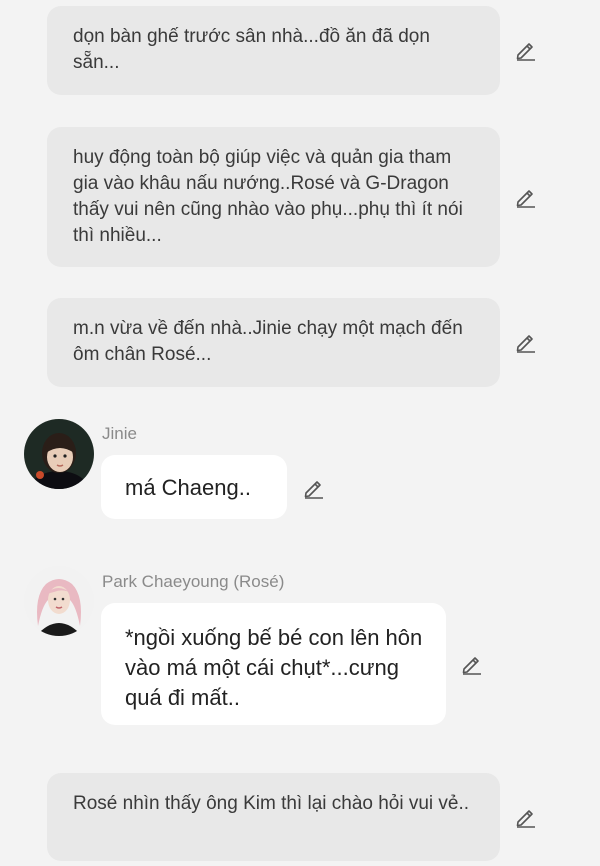  What do you see at coordinates (59, 601) in the screenshot?
I see `avatar-park-chaeyoung` at bounding box center [59, 601].